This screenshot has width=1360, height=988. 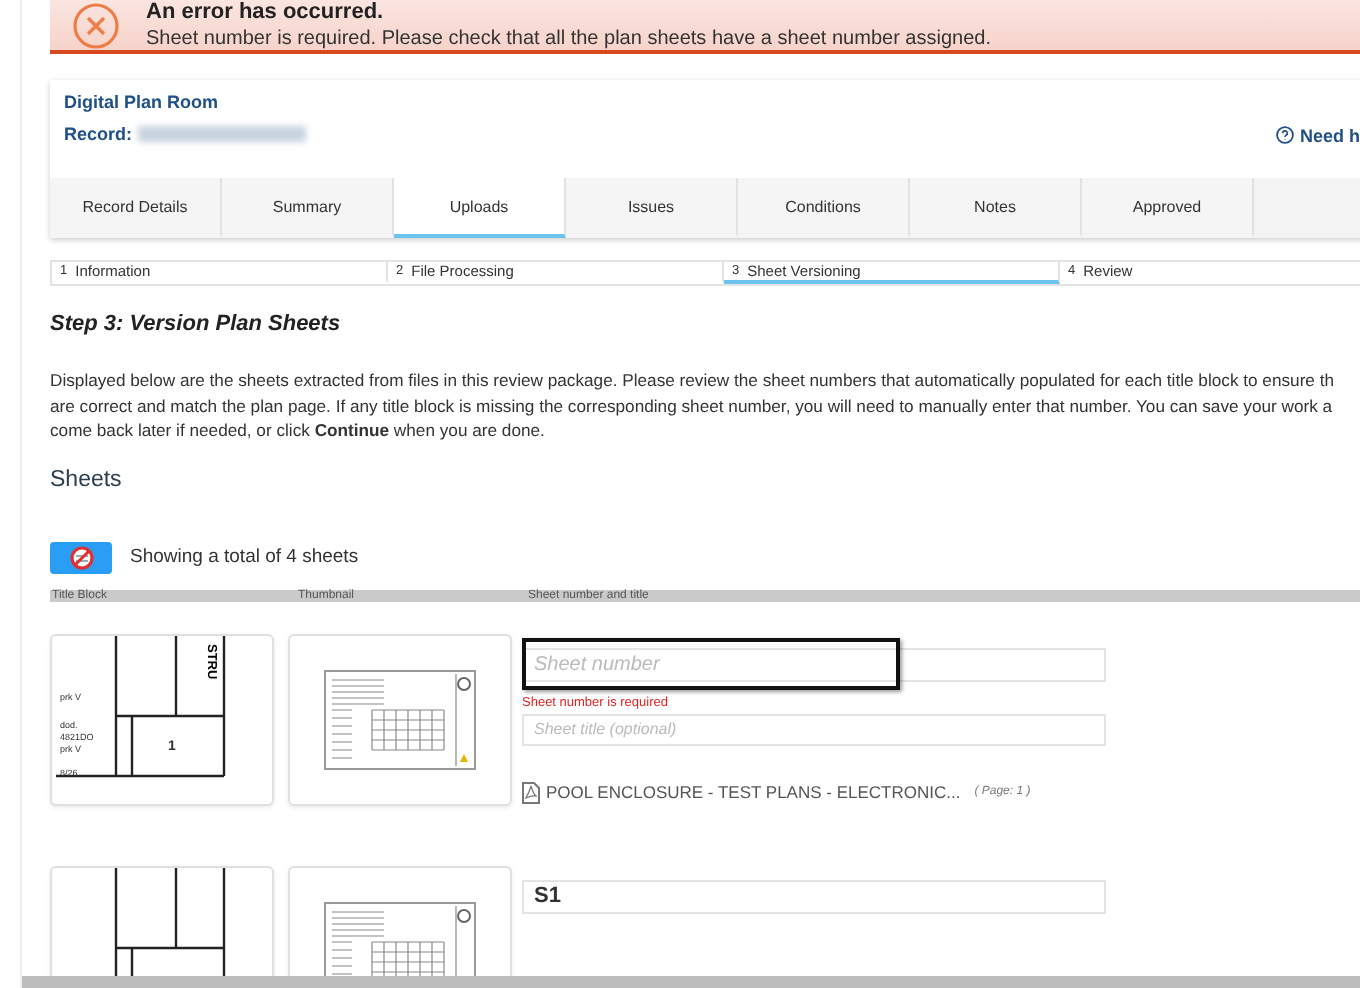 I want to click on error-title: An error has occurred., so click(x=266, y=12).